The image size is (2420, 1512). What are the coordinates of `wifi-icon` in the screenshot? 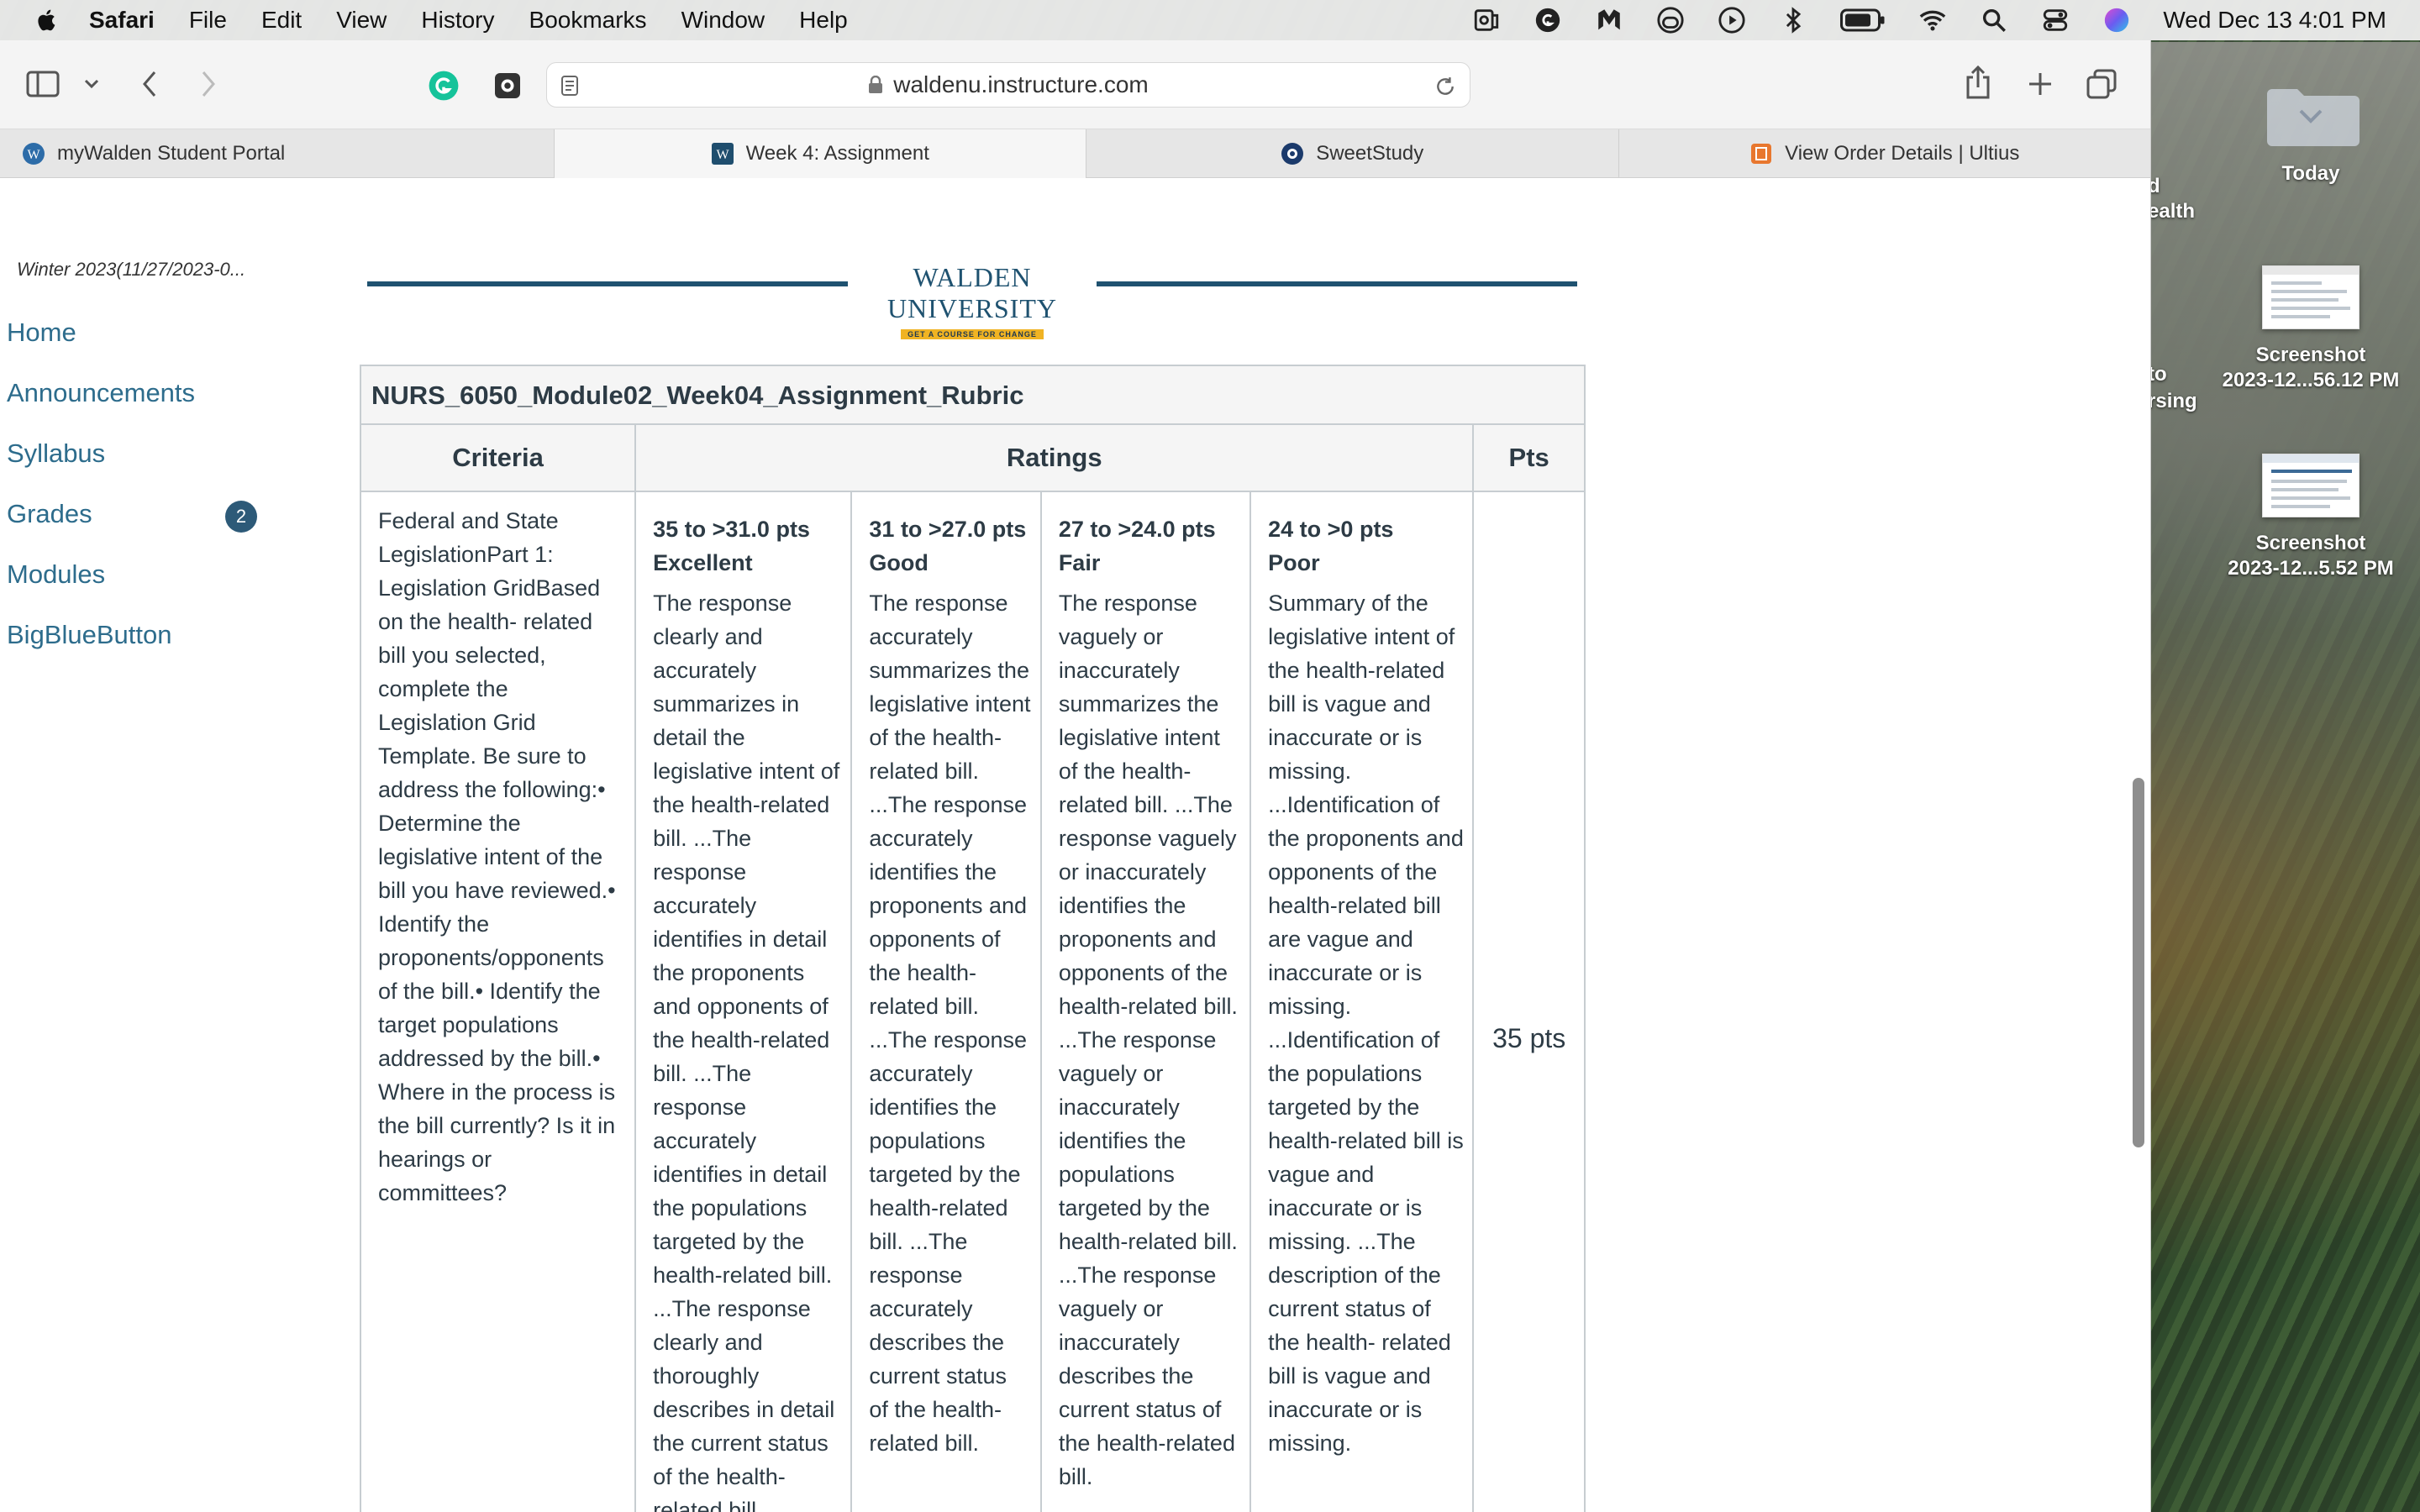 It's located at (1933, 20).